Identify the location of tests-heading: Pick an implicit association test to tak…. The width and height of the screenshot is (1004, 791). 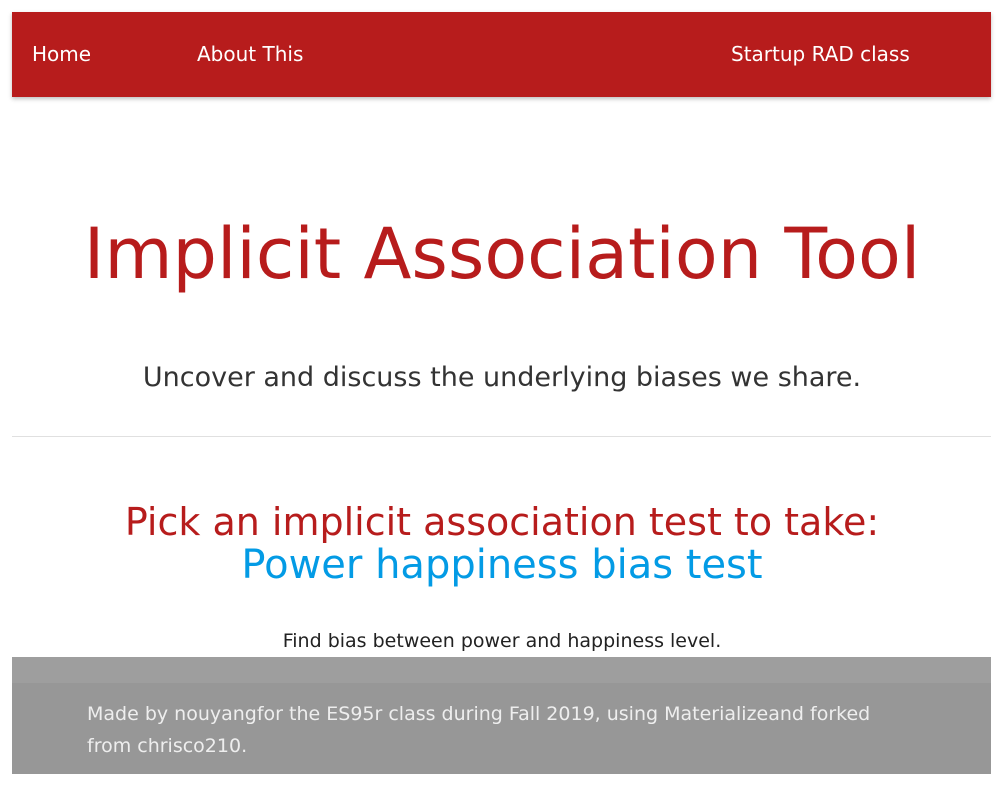
(502, 521).